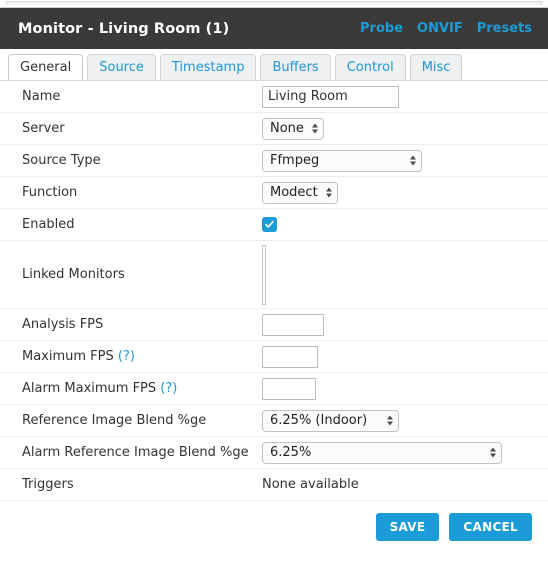  Describe the element at coordinates (43, 128) in the screenshot. I see `label-server: Server` at that location.